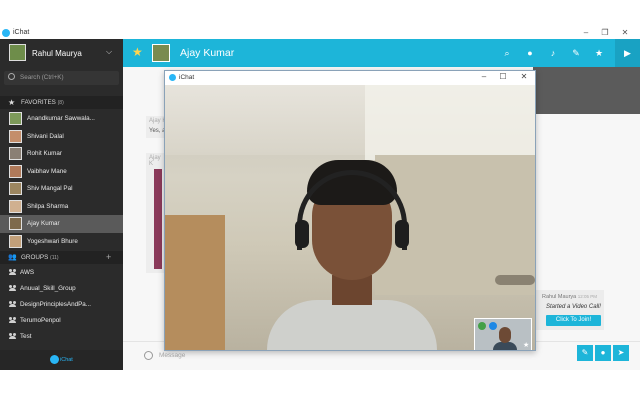  Describe the element at coordinates (27, 272) in the screenshot. I see `group-name: AWS` at that location.